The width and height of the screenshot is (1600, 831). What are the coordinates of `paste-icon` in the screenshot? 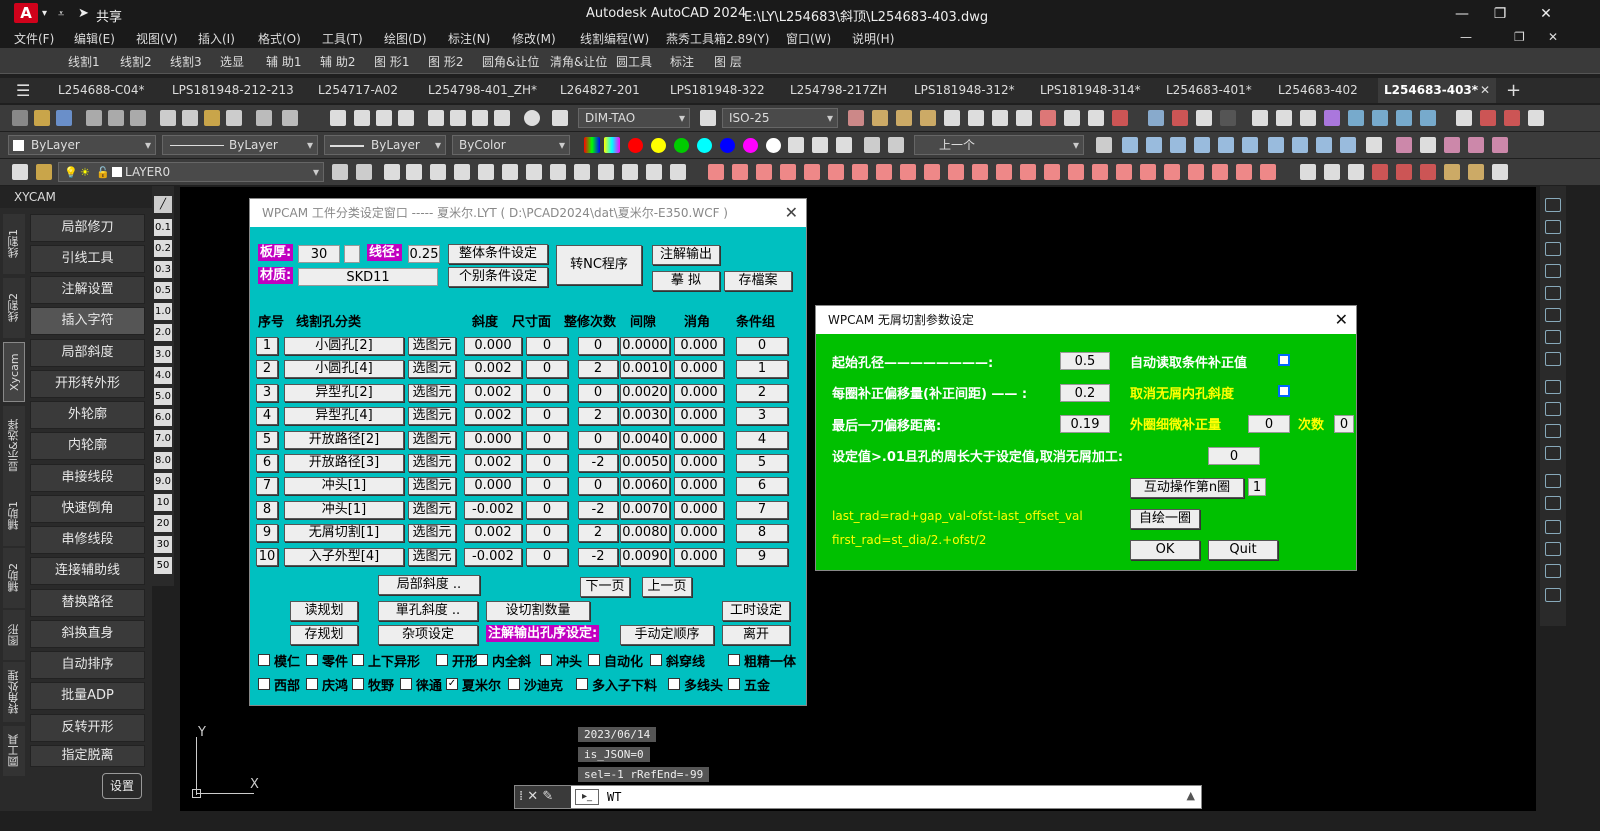 It's located at (212, 118).